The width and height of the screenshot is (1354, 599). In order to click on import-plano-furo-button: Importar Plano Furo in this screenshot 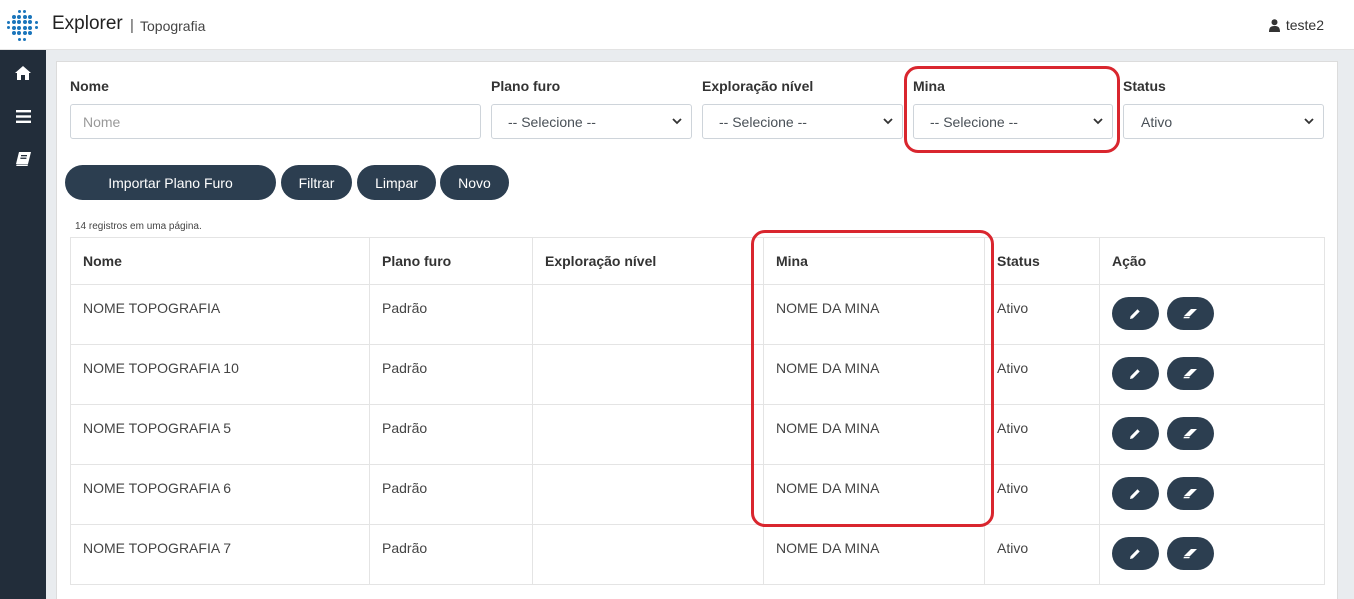, I will do `click(170, 182)`.